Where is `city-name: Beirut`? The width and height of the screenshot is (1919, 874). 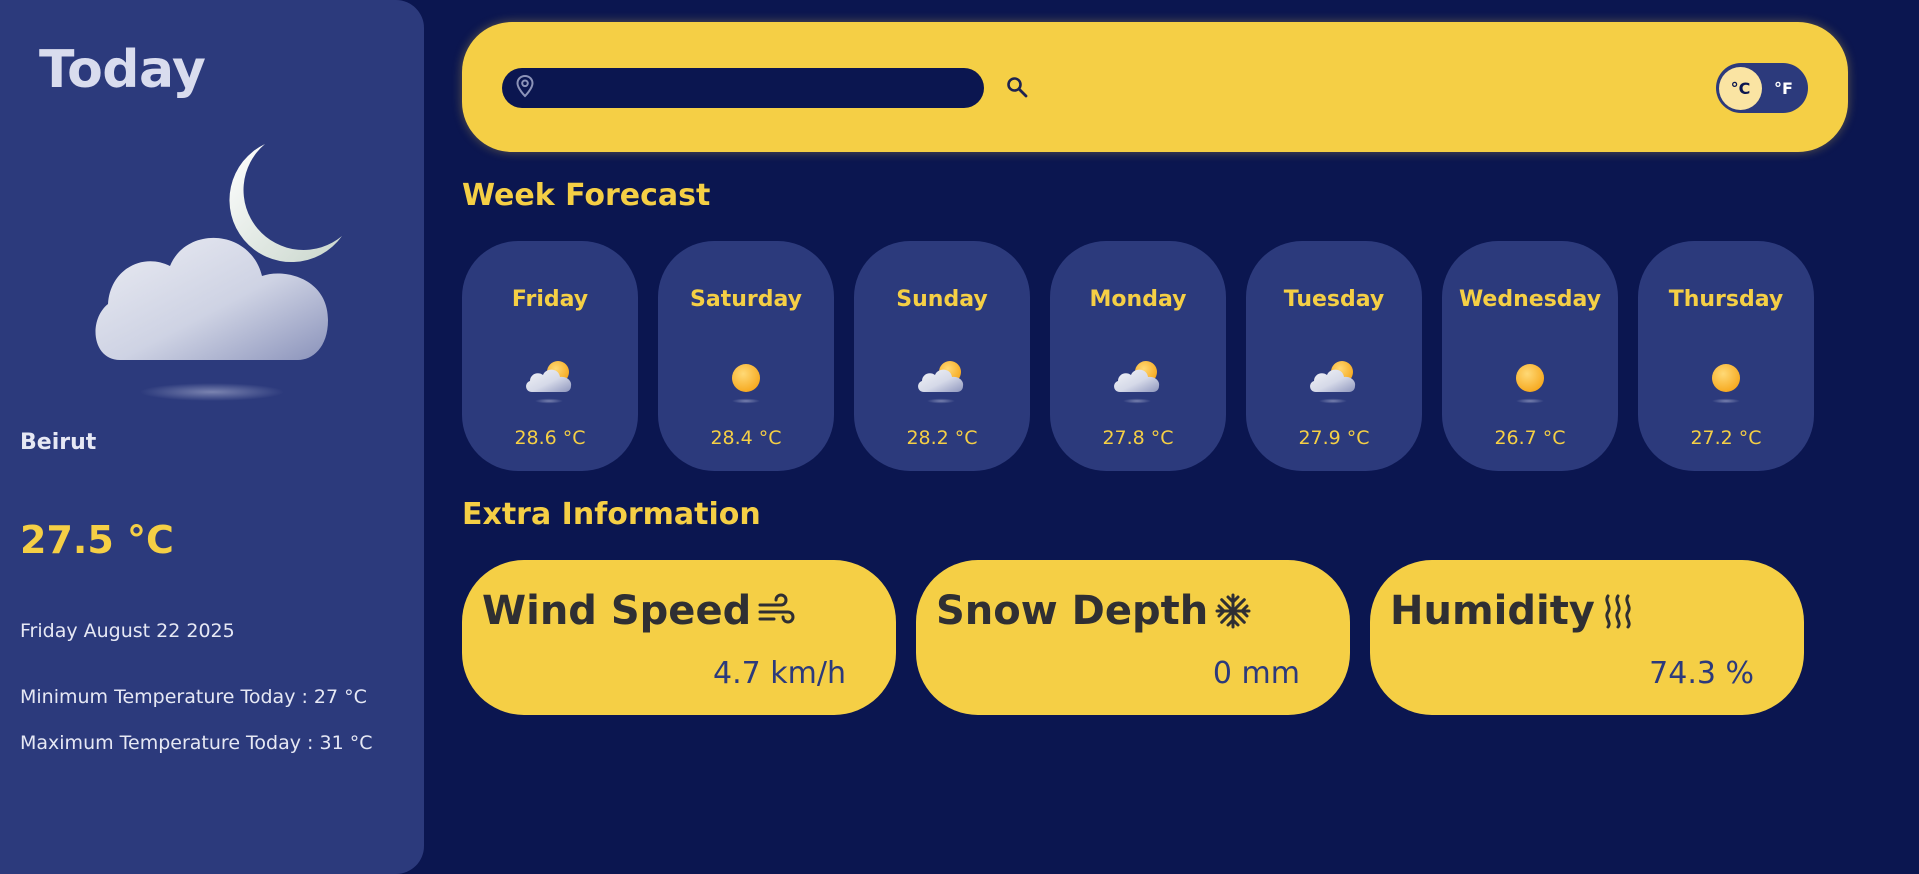
city-name: Beirut is located at coordinates (58, 442).